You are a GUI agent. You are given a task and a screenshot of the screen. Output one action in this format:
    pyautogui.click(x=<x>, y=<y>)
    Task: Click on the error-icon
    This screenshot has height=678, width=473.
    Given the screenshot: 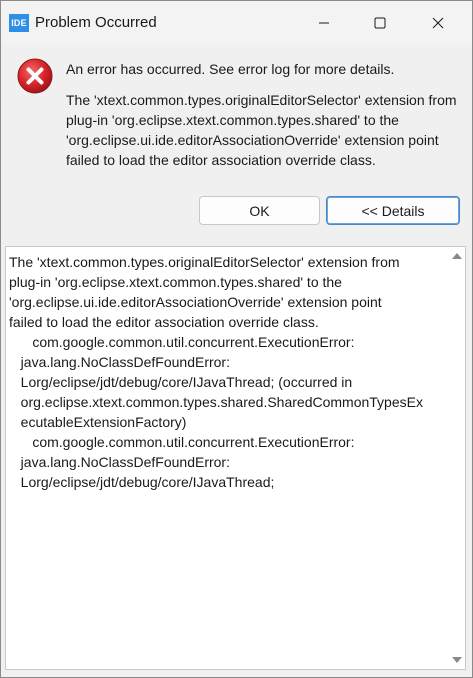 What is the action you would take?
    pyautogui.click(x=35, y=76)
    